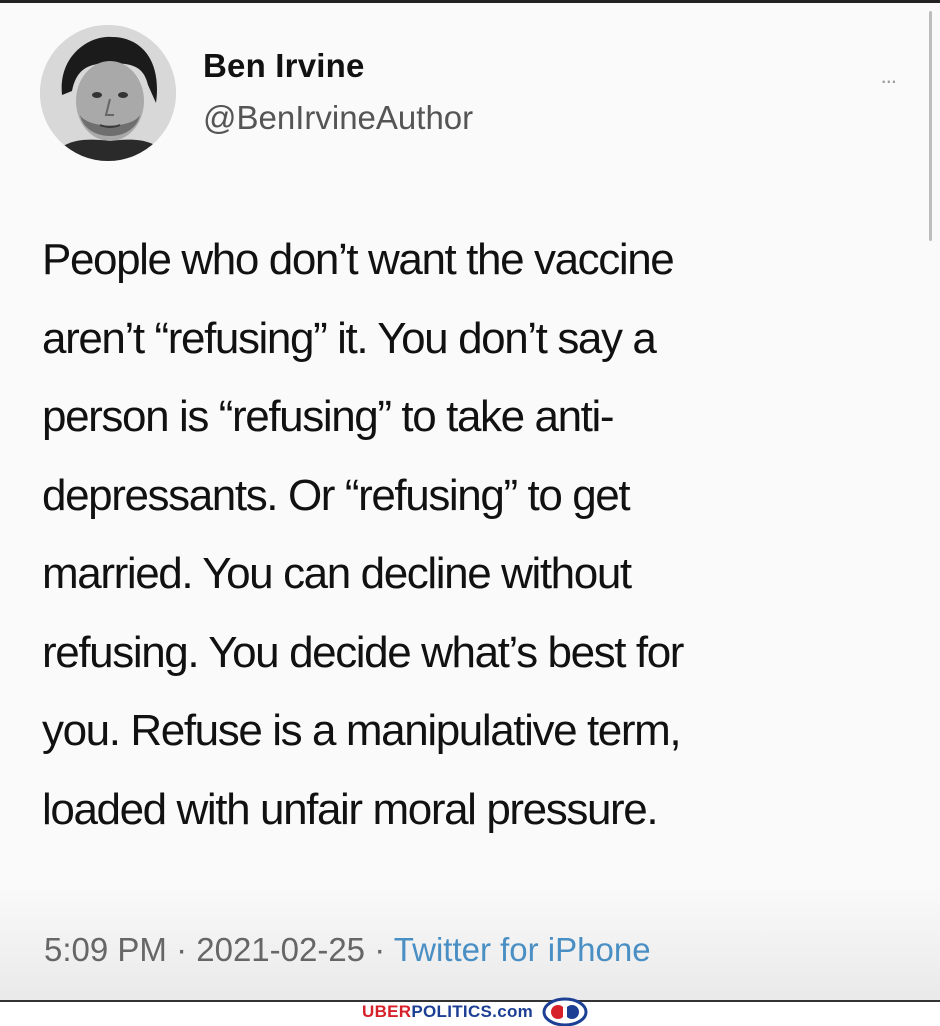  What do you see at coordinates (328, 416) in the screenshot?
I see `tweet-line: person is “refusing” to take anti-` at bounding box center [328, 416].